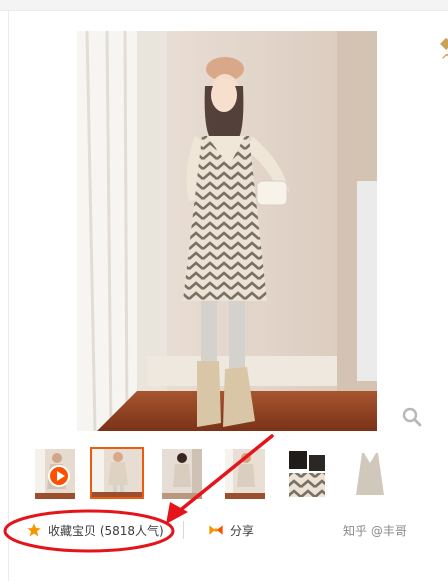 This screenshot has width=448, height=581. Describe the element at coordinates (59, 476) in the screenshot. I see `play-icon` at that location.